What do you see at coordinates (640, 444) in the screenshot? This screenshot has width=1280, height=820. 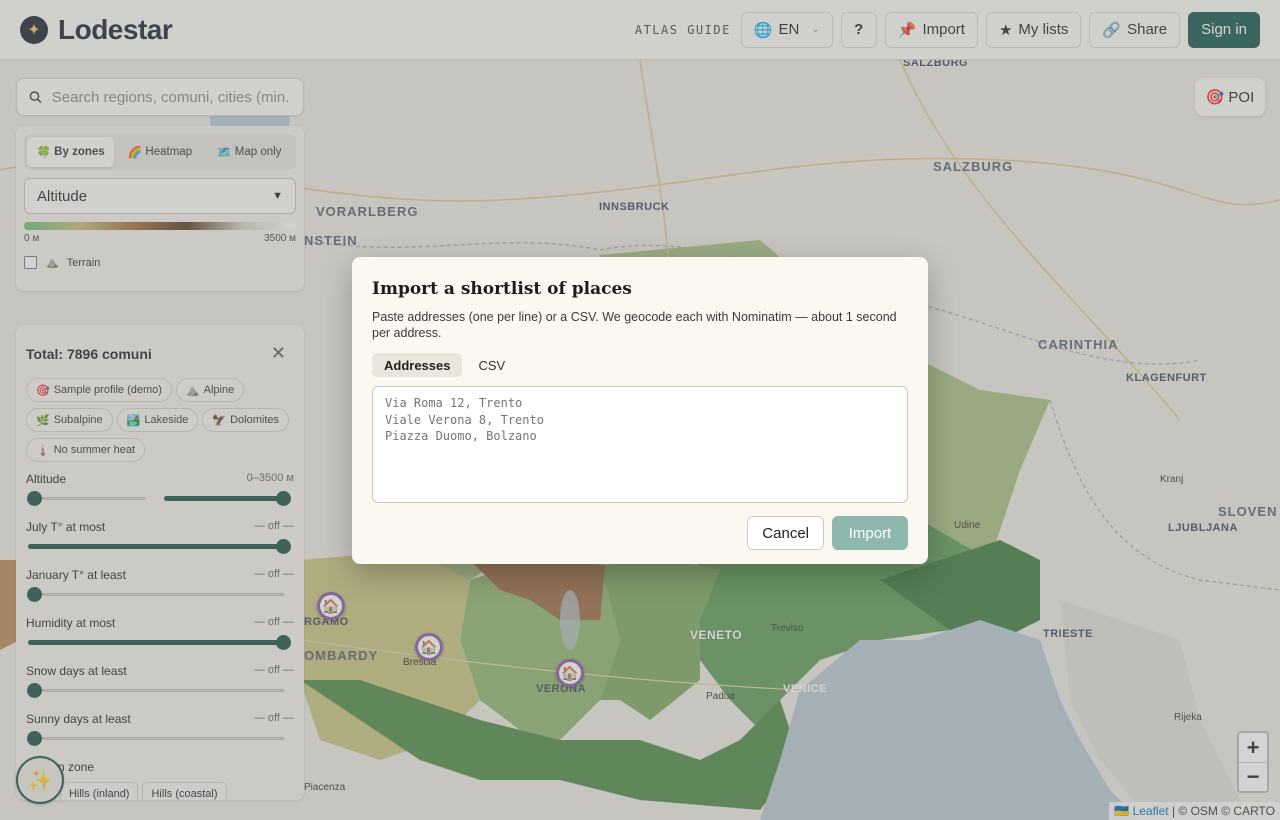 I see `addresses-textarea` at bounding box center [640, 444].